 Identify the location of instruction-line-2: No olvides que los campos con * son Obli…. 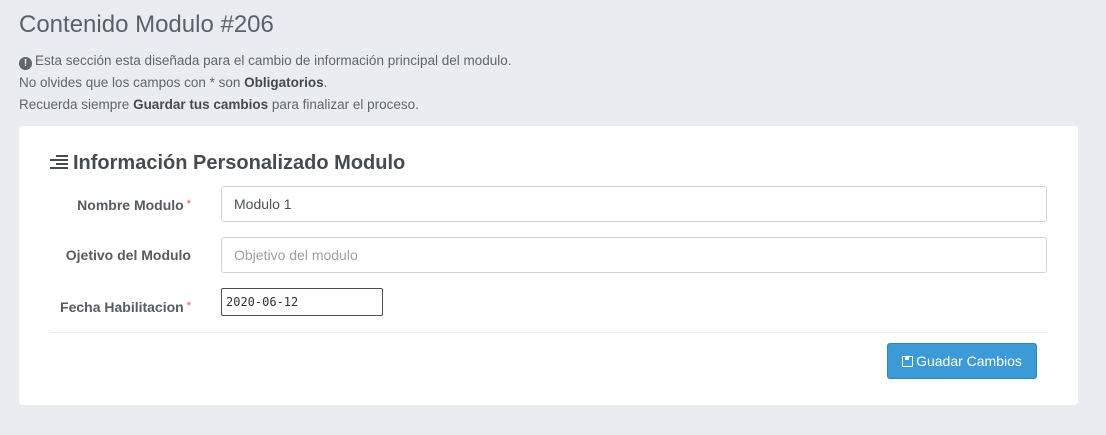
(265, 83).